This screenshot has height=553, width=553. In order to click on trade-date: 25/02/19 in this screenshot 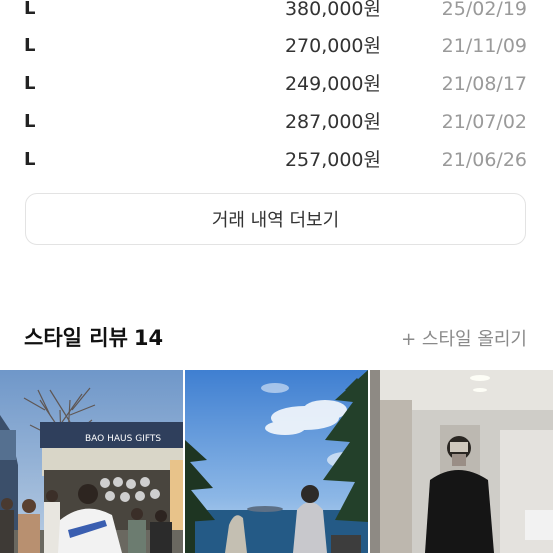, I will do `click(484, 10)`.